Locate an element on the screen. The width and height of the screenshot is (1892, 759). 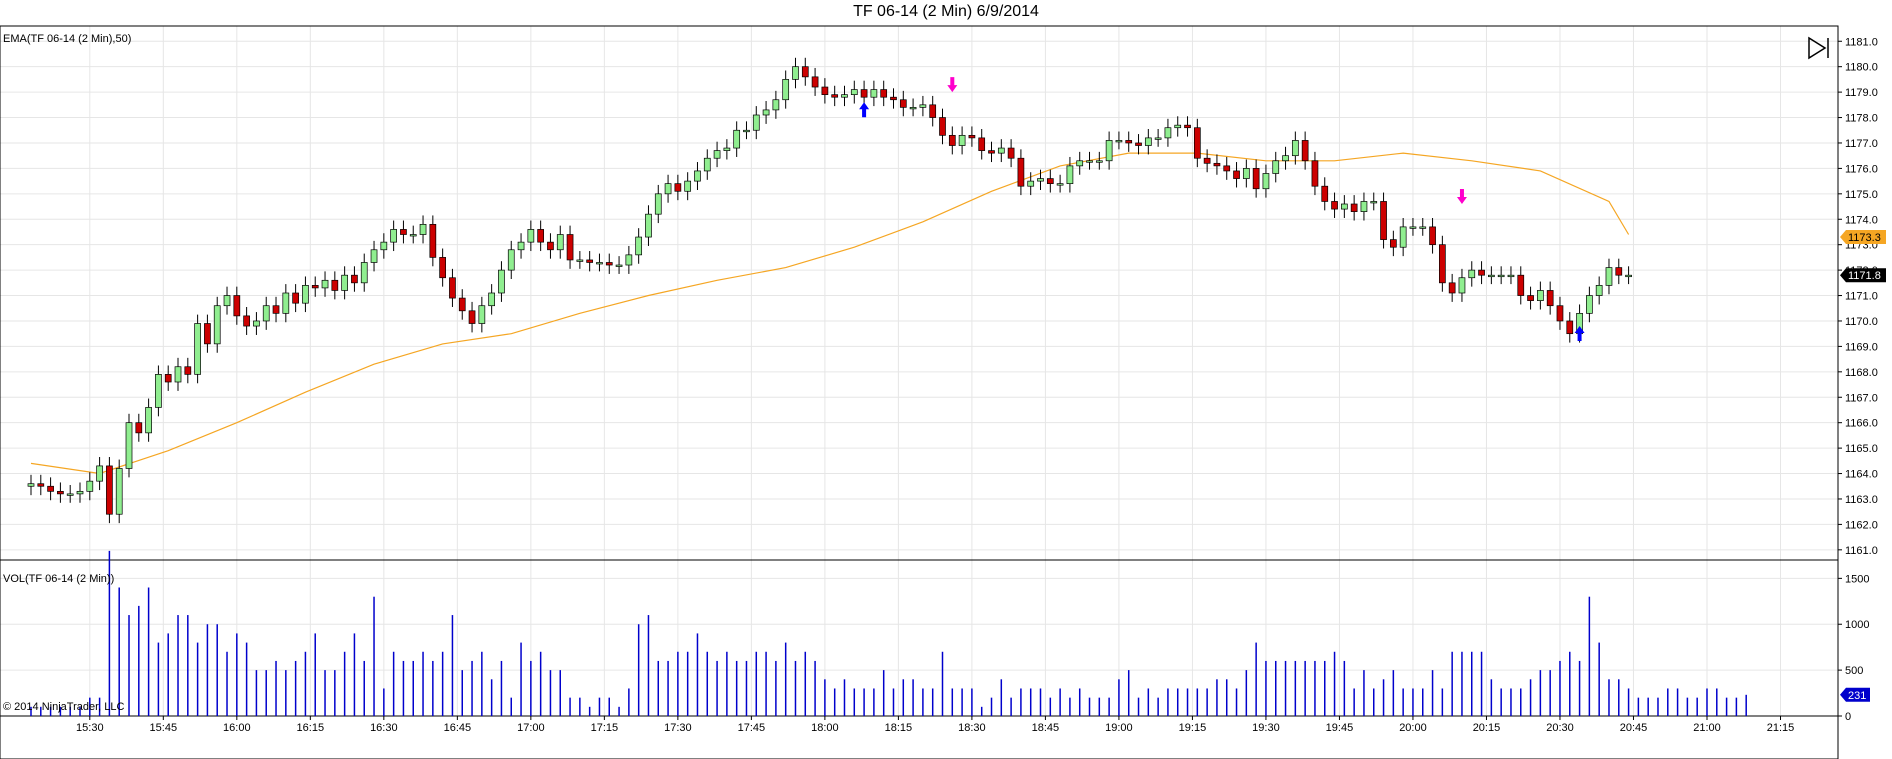
sell-arrow-icon is located at coordinates (1461, 196).